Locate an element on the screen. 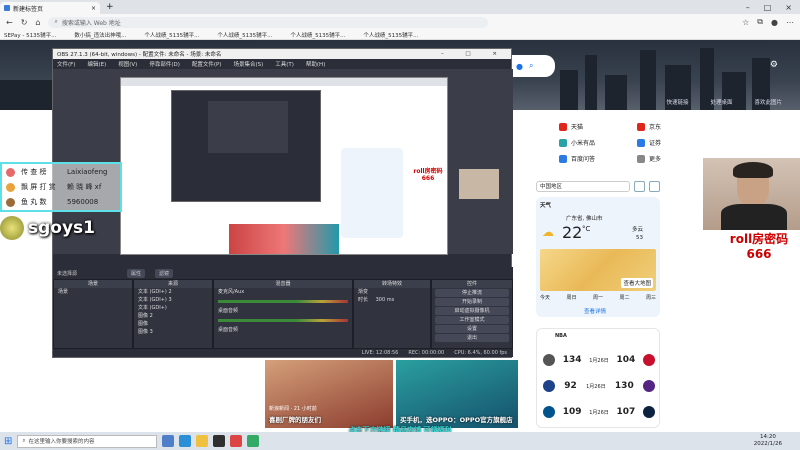  quick-link-label: 证券 is located at coordinates (655, 143).